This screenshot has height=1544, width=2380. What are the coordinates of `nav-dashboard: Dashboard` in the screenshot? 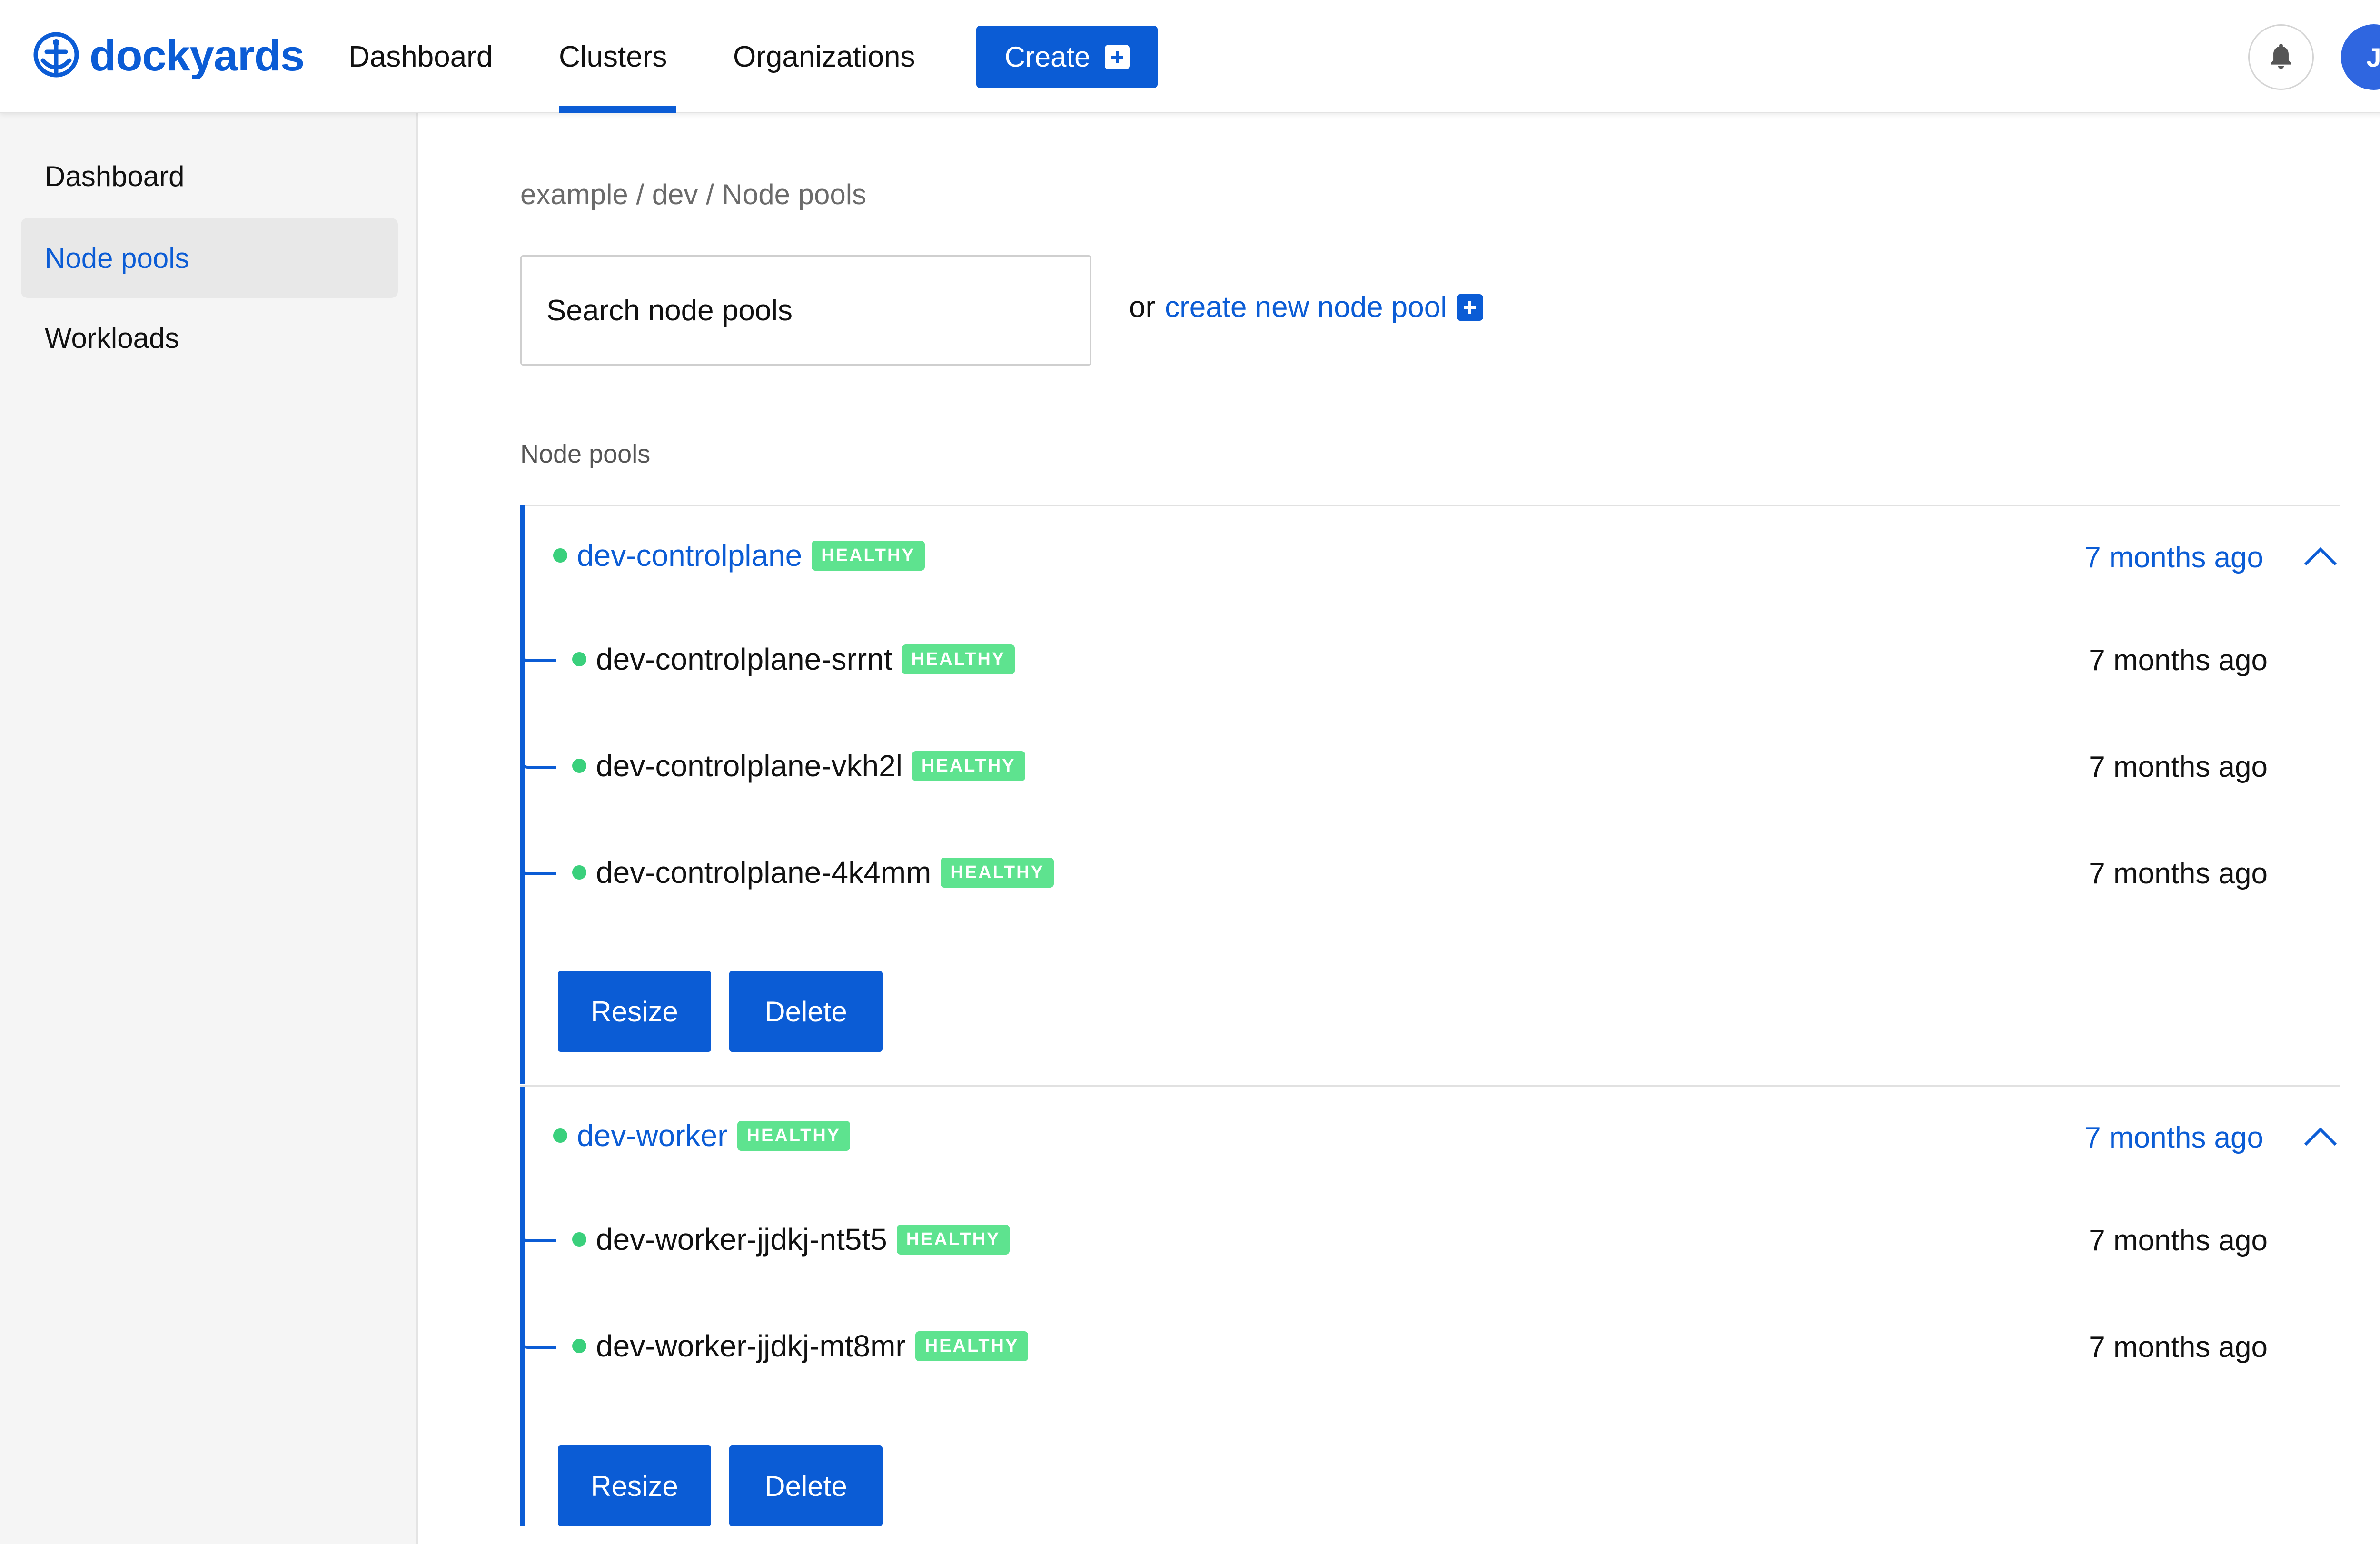 It's located at (420, 57).